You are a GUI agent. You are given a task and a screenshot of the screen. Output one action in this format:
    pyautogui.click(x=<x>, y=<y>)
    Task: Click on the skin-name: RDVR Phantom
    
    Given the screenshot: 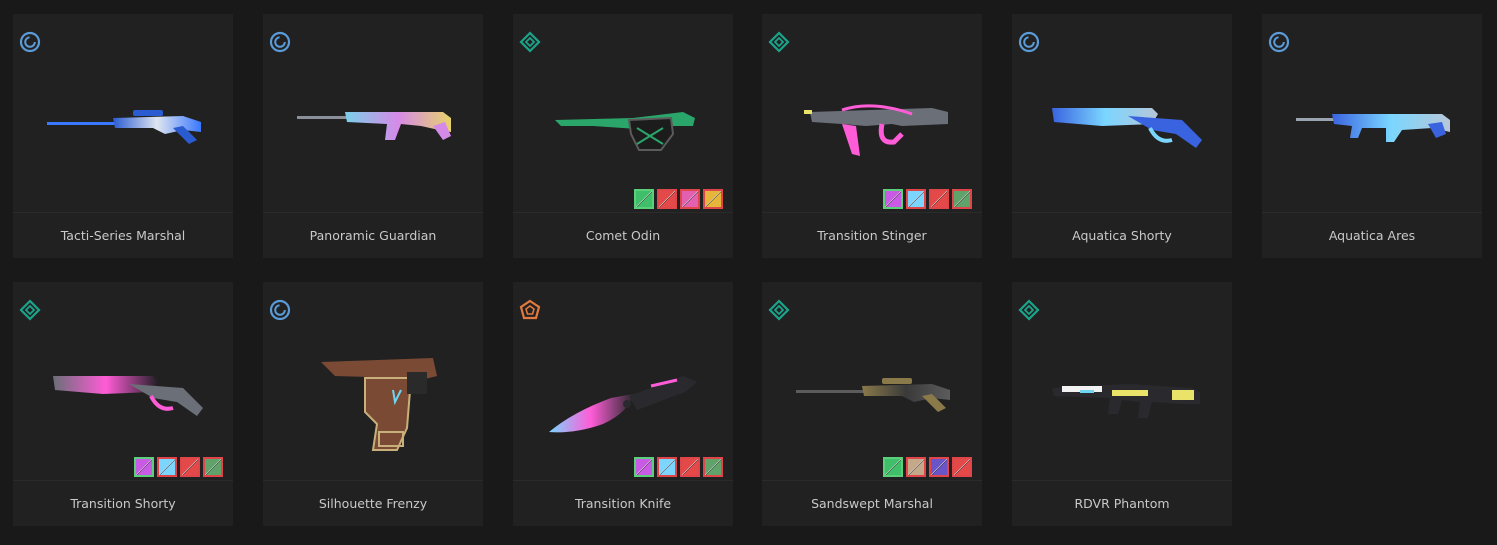 What is the action you would take?
    pyautogui.click(x=1122, y=503)
    